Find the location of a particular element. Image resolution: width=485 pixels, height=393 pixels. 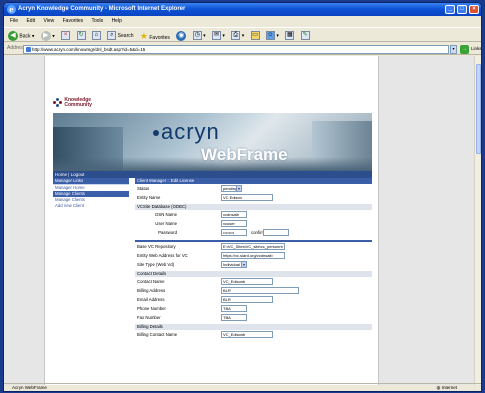

media-icon: ◉ is located at coordinates (181, 36).